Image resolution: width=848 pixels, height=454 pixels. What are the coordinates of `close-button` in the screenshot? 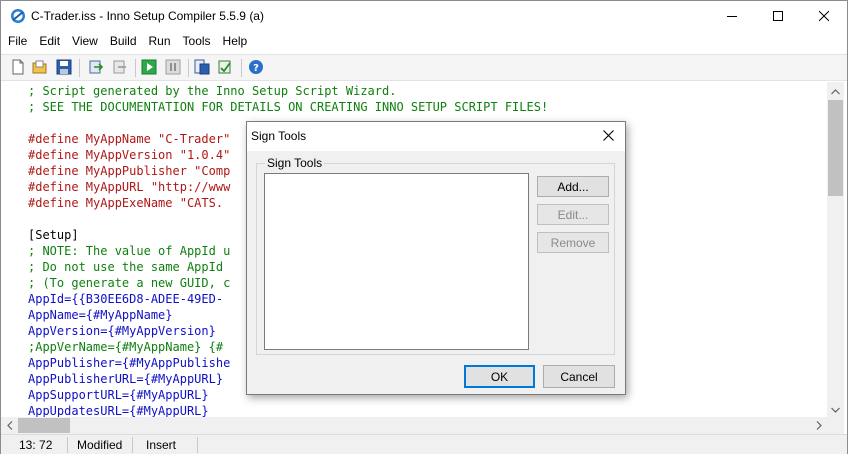 It's located at (824, 16).